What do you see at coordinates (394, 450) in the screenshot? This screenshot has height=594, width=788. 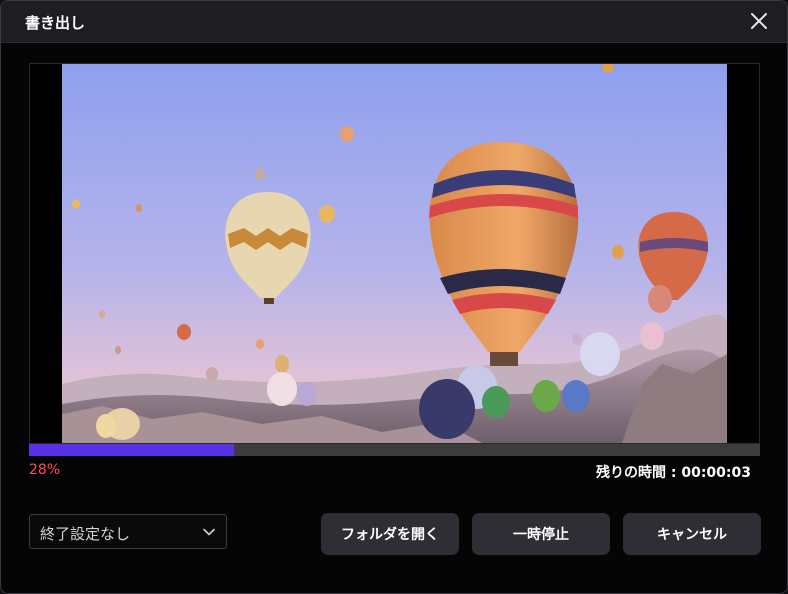 I see `export-progress-bar` at bounding box center [394, 450].